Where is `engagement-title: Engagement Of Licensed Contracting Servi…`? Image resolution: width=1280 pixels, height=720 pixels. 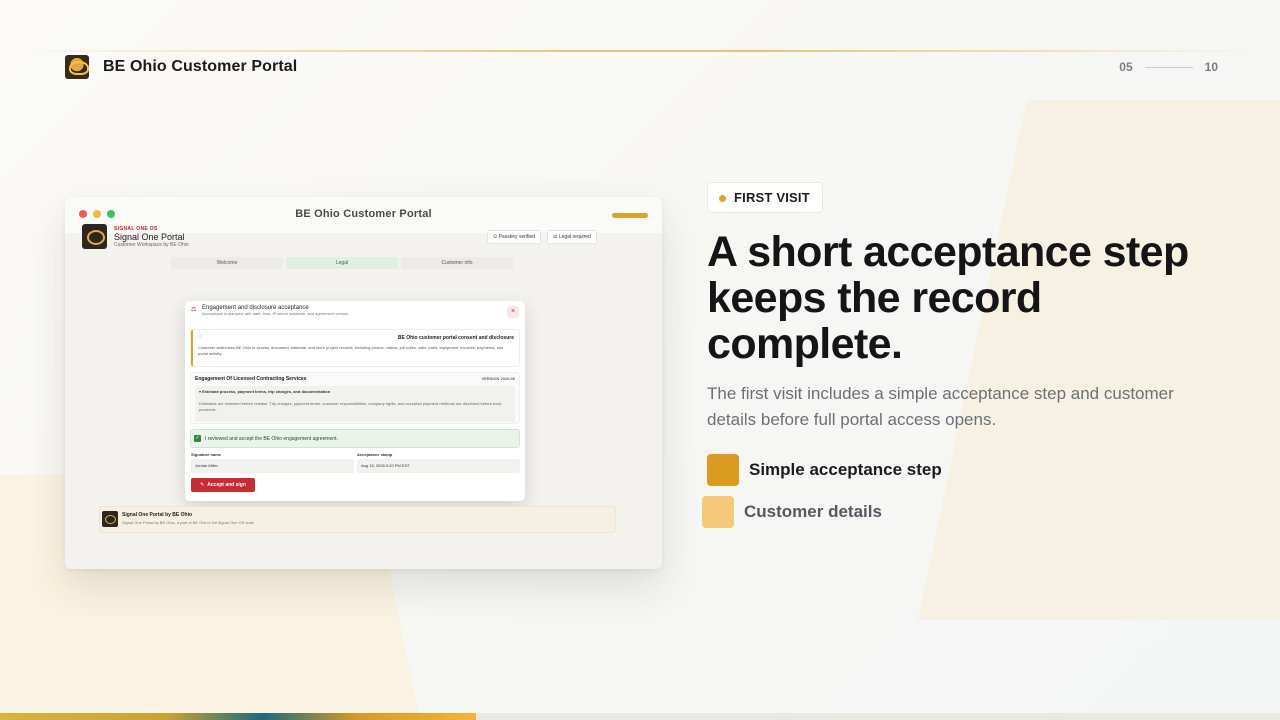 engagement-title: Engagement Of Licensed Contracting Servi… is located at coordinates (251, 379).